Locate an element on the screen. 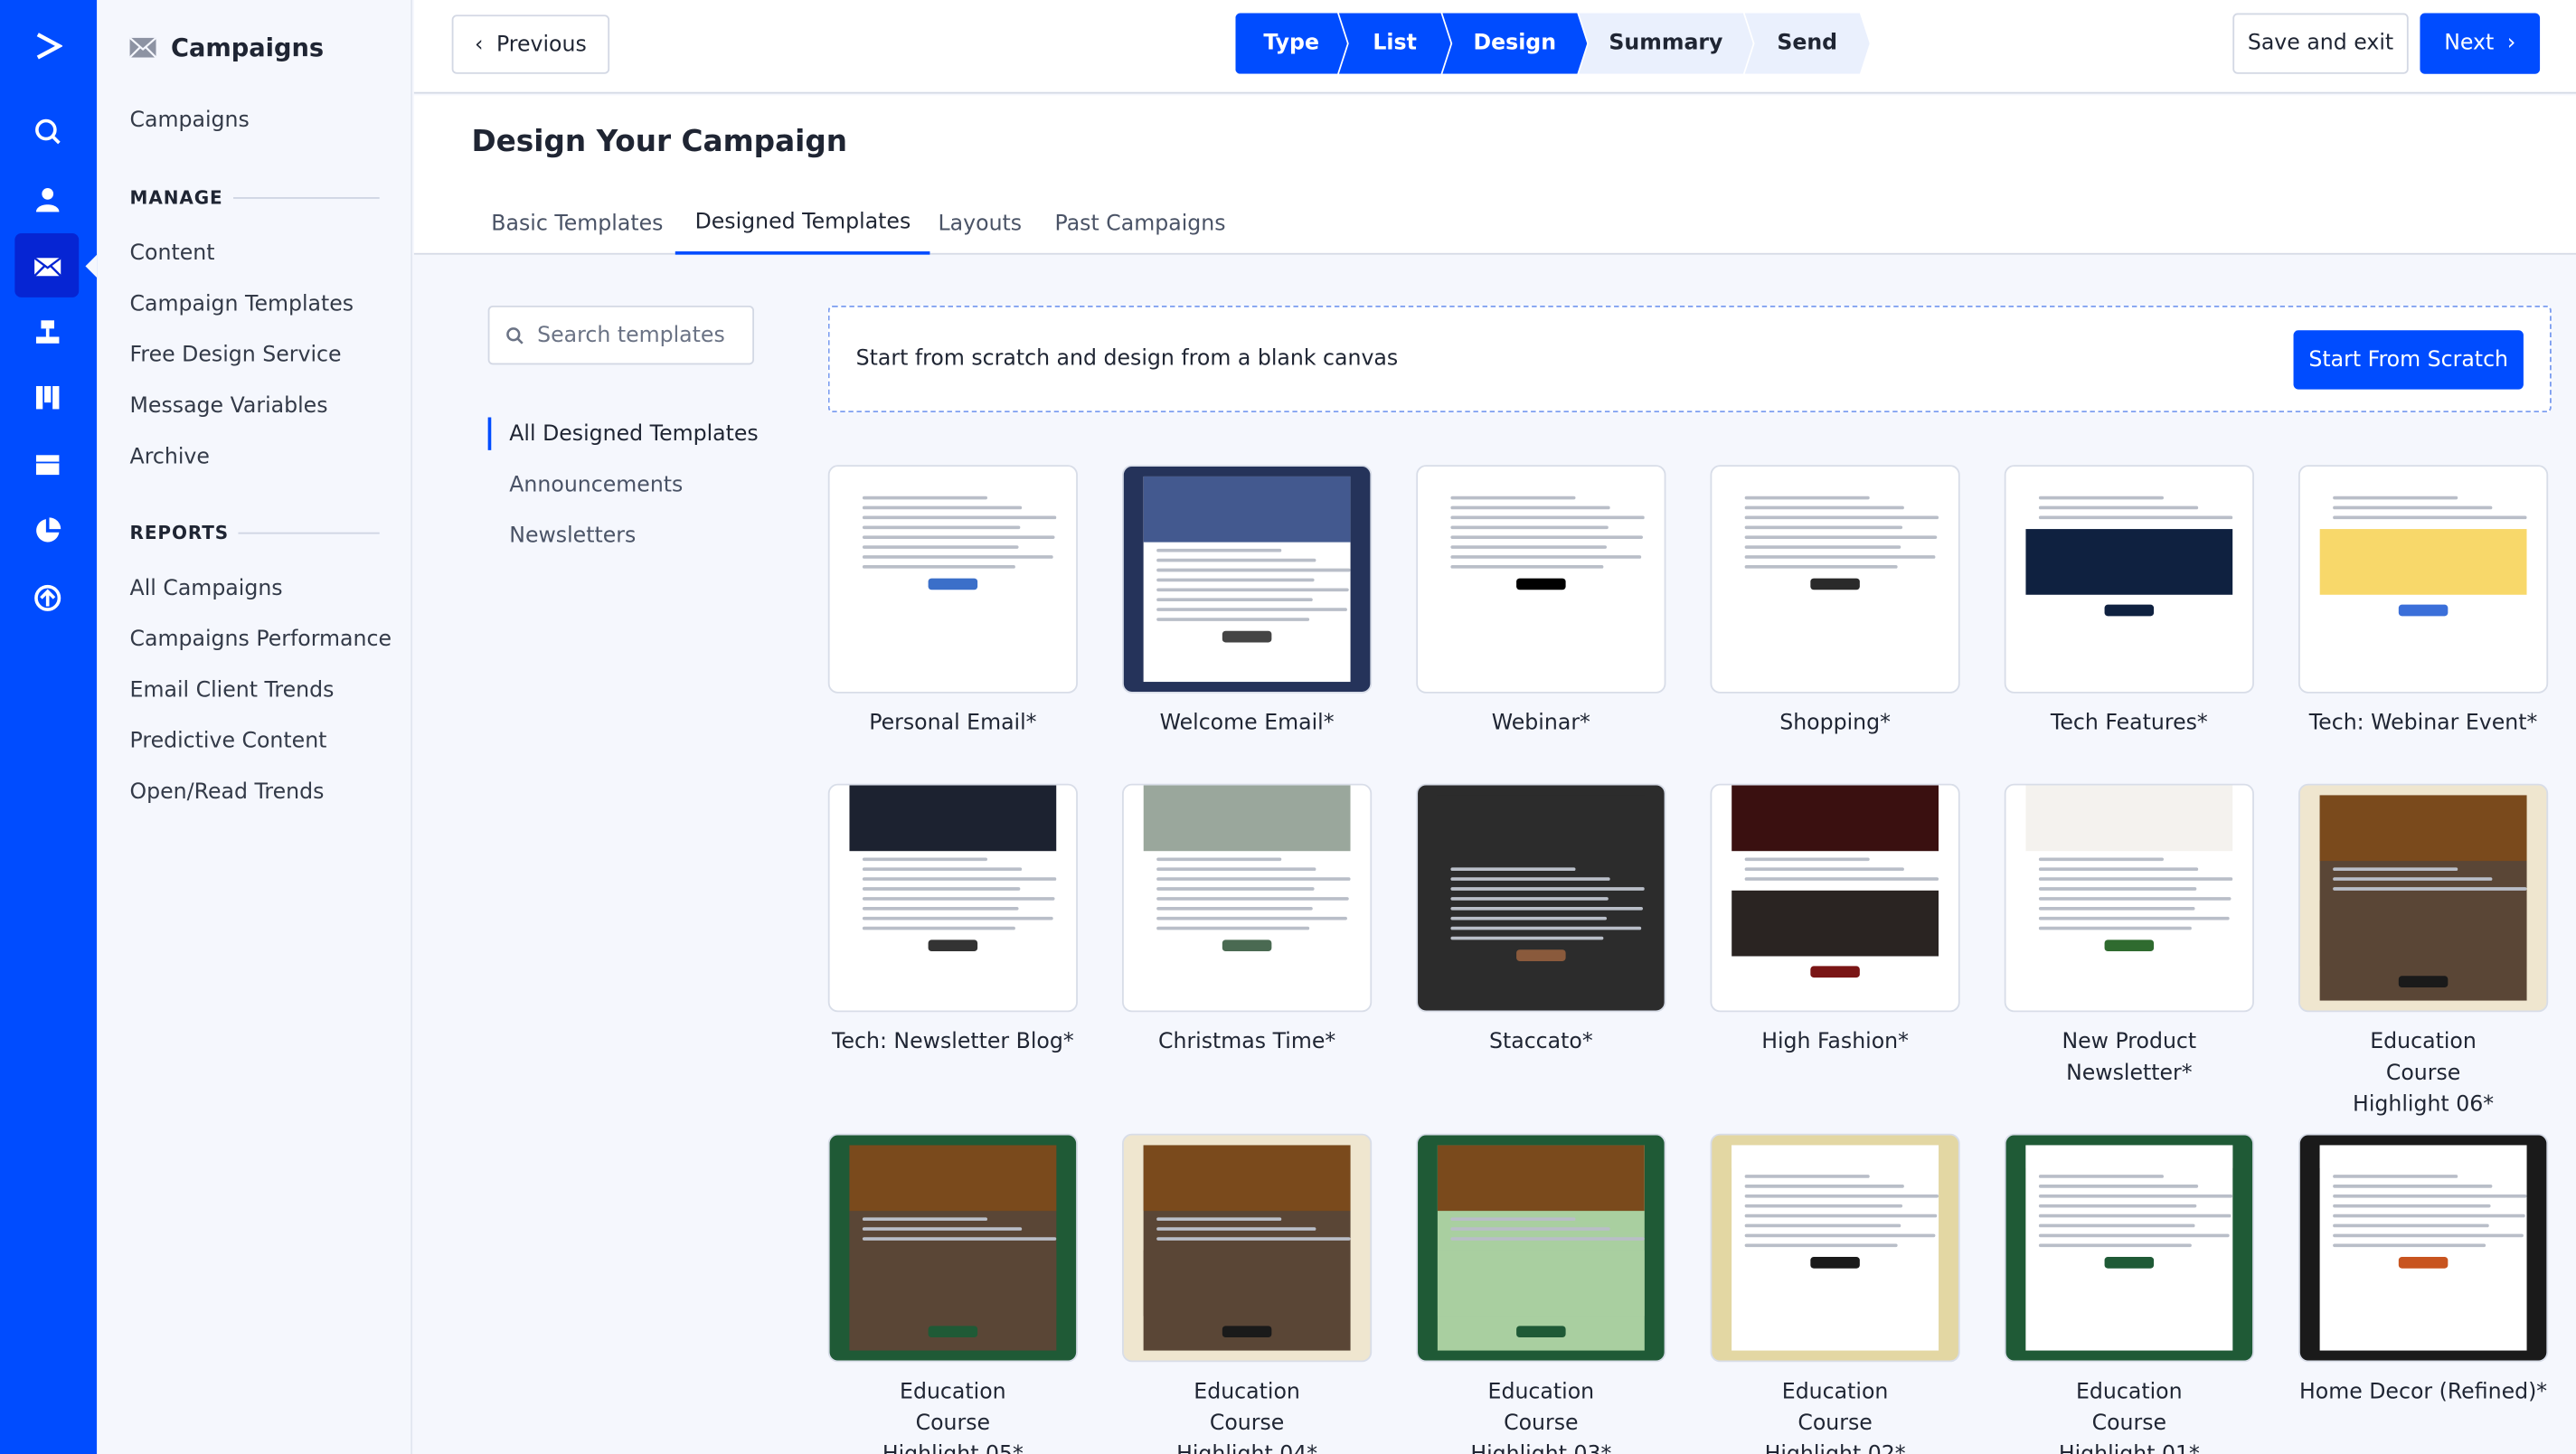 Image resolution: width=2576 pixels, height=1454 pixels. tab-layouts: Layouts is located at coordinates (981, 224).